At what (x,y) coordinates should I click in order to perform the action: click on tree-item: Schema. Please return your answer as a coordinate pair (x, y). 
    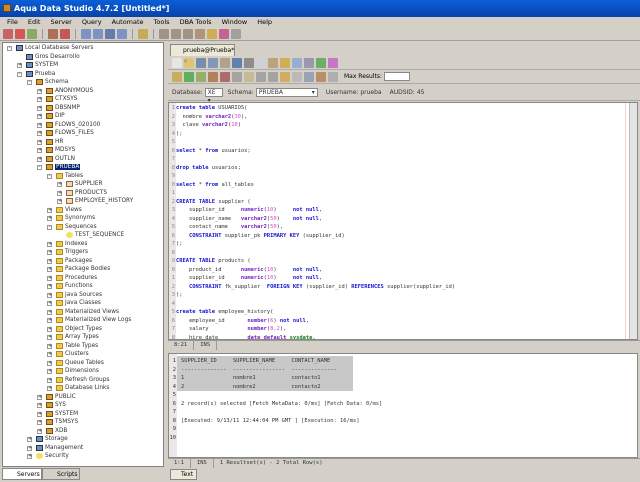
    Looking at the image, I should click on (56, 82).